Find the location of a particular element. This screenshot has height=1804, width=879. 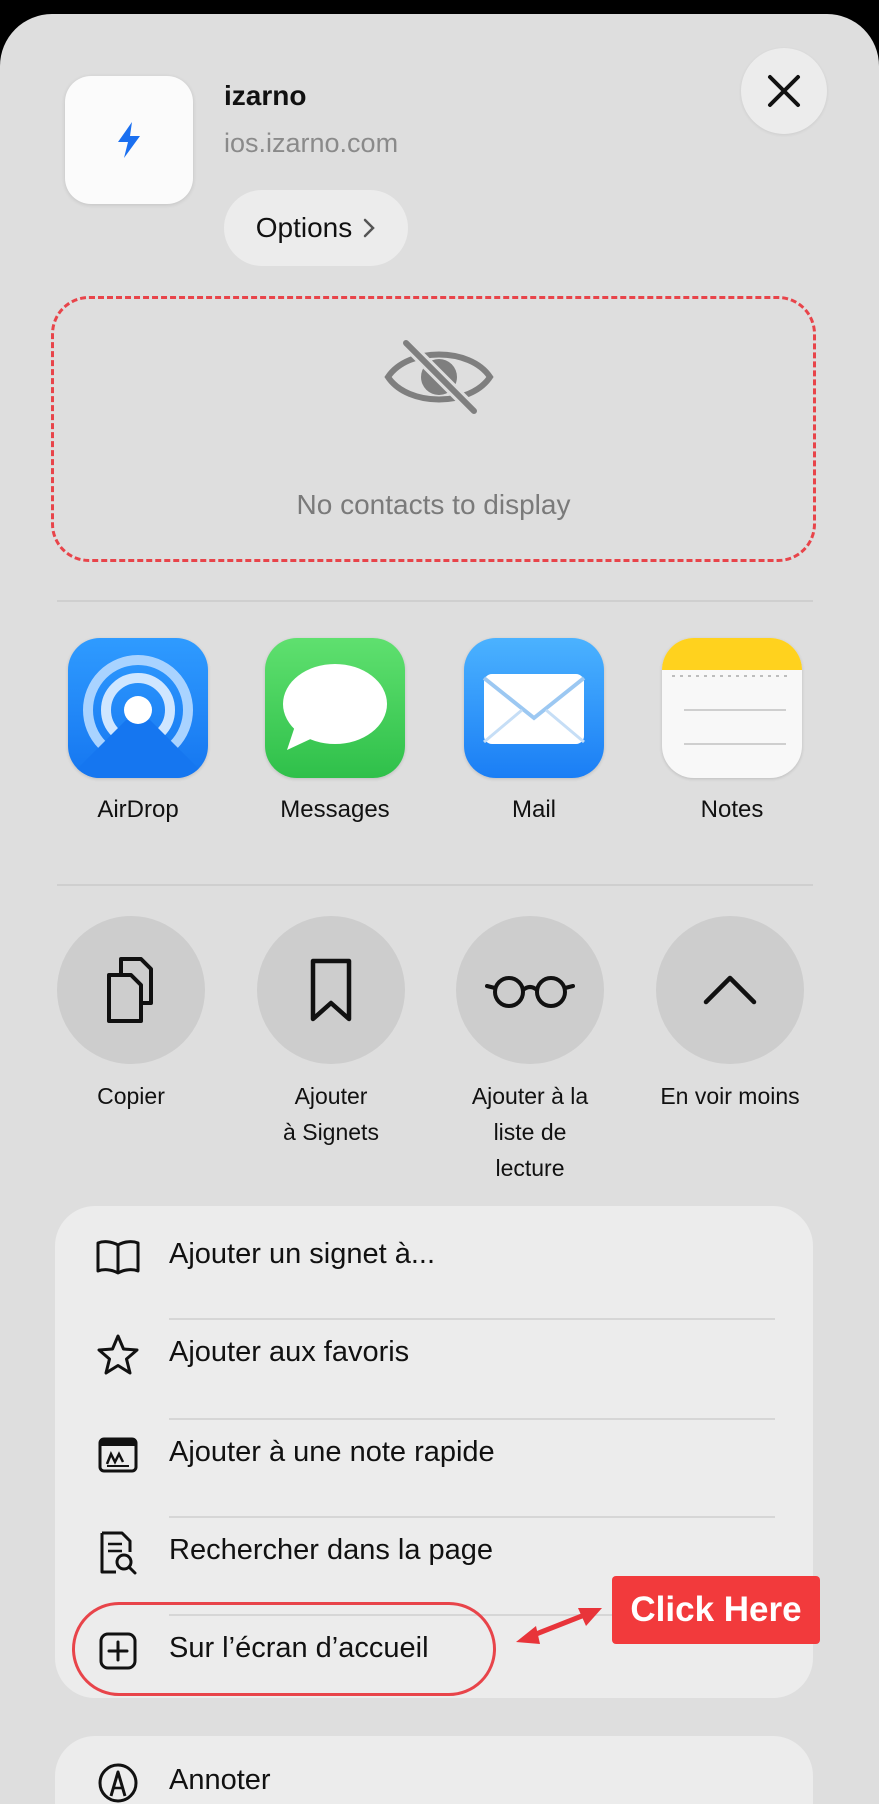

action-see-less: En voir moins is located at coordinates (730, 1015).